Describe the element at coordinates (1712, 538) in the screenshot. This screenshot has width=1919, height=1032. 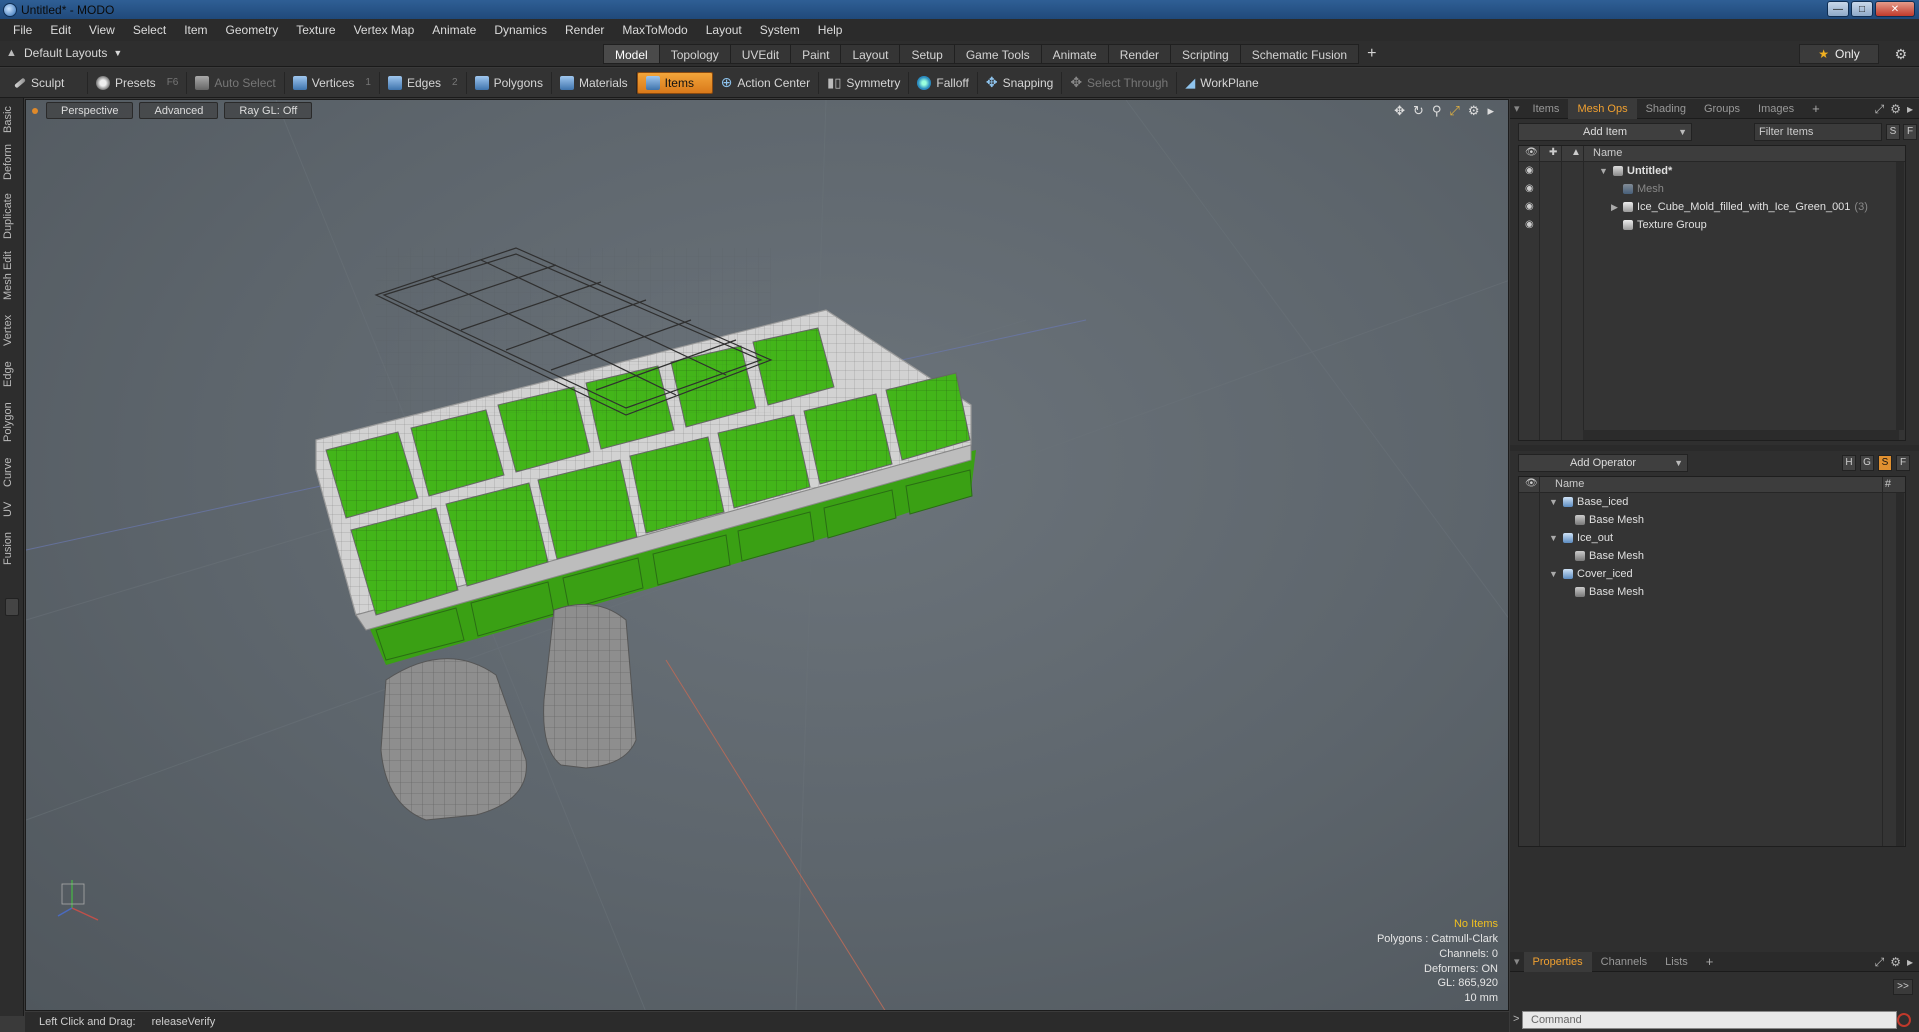
I see `operator-row-ice-out: ▼ Ice_out` at that location.